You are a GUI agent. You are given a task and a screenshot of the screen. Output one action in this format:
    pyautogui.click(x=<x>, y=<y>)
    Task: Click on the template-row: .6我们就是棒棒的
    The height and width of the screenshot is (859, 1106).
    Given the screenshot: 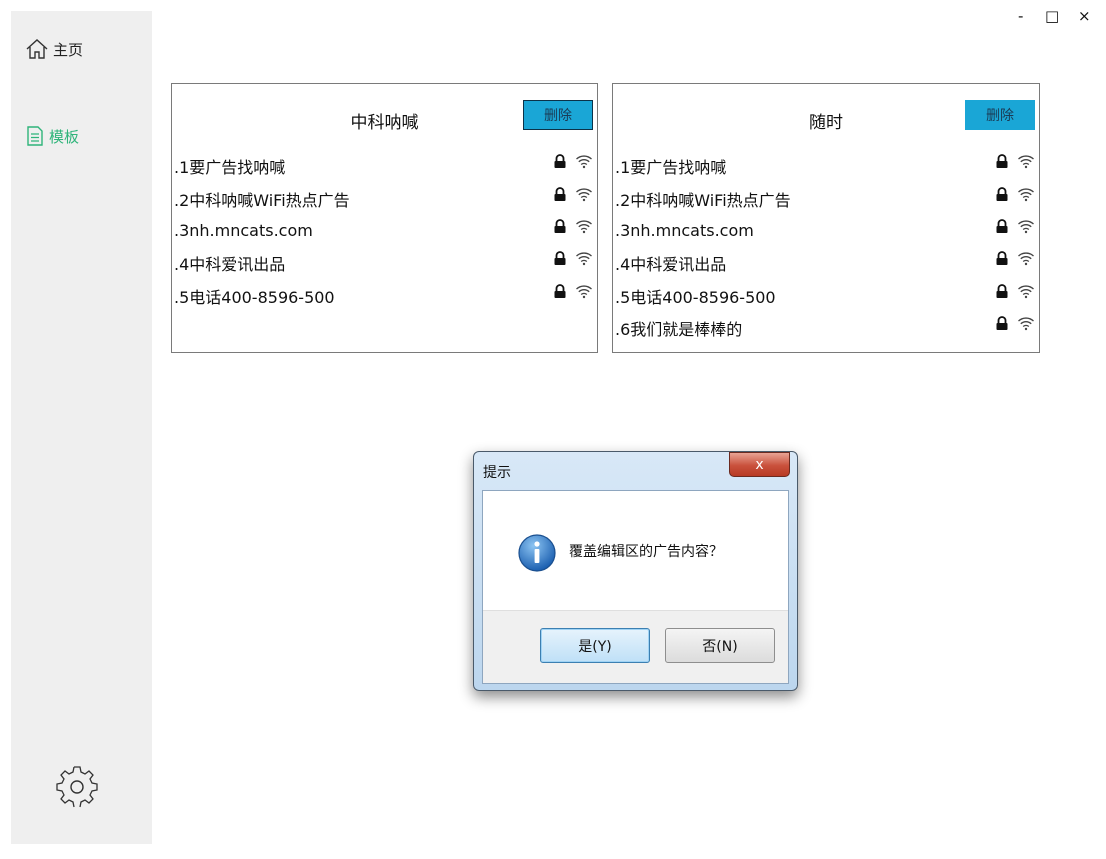 What is the action you would take?
    pyautogui.click(x=825, y=328)
    